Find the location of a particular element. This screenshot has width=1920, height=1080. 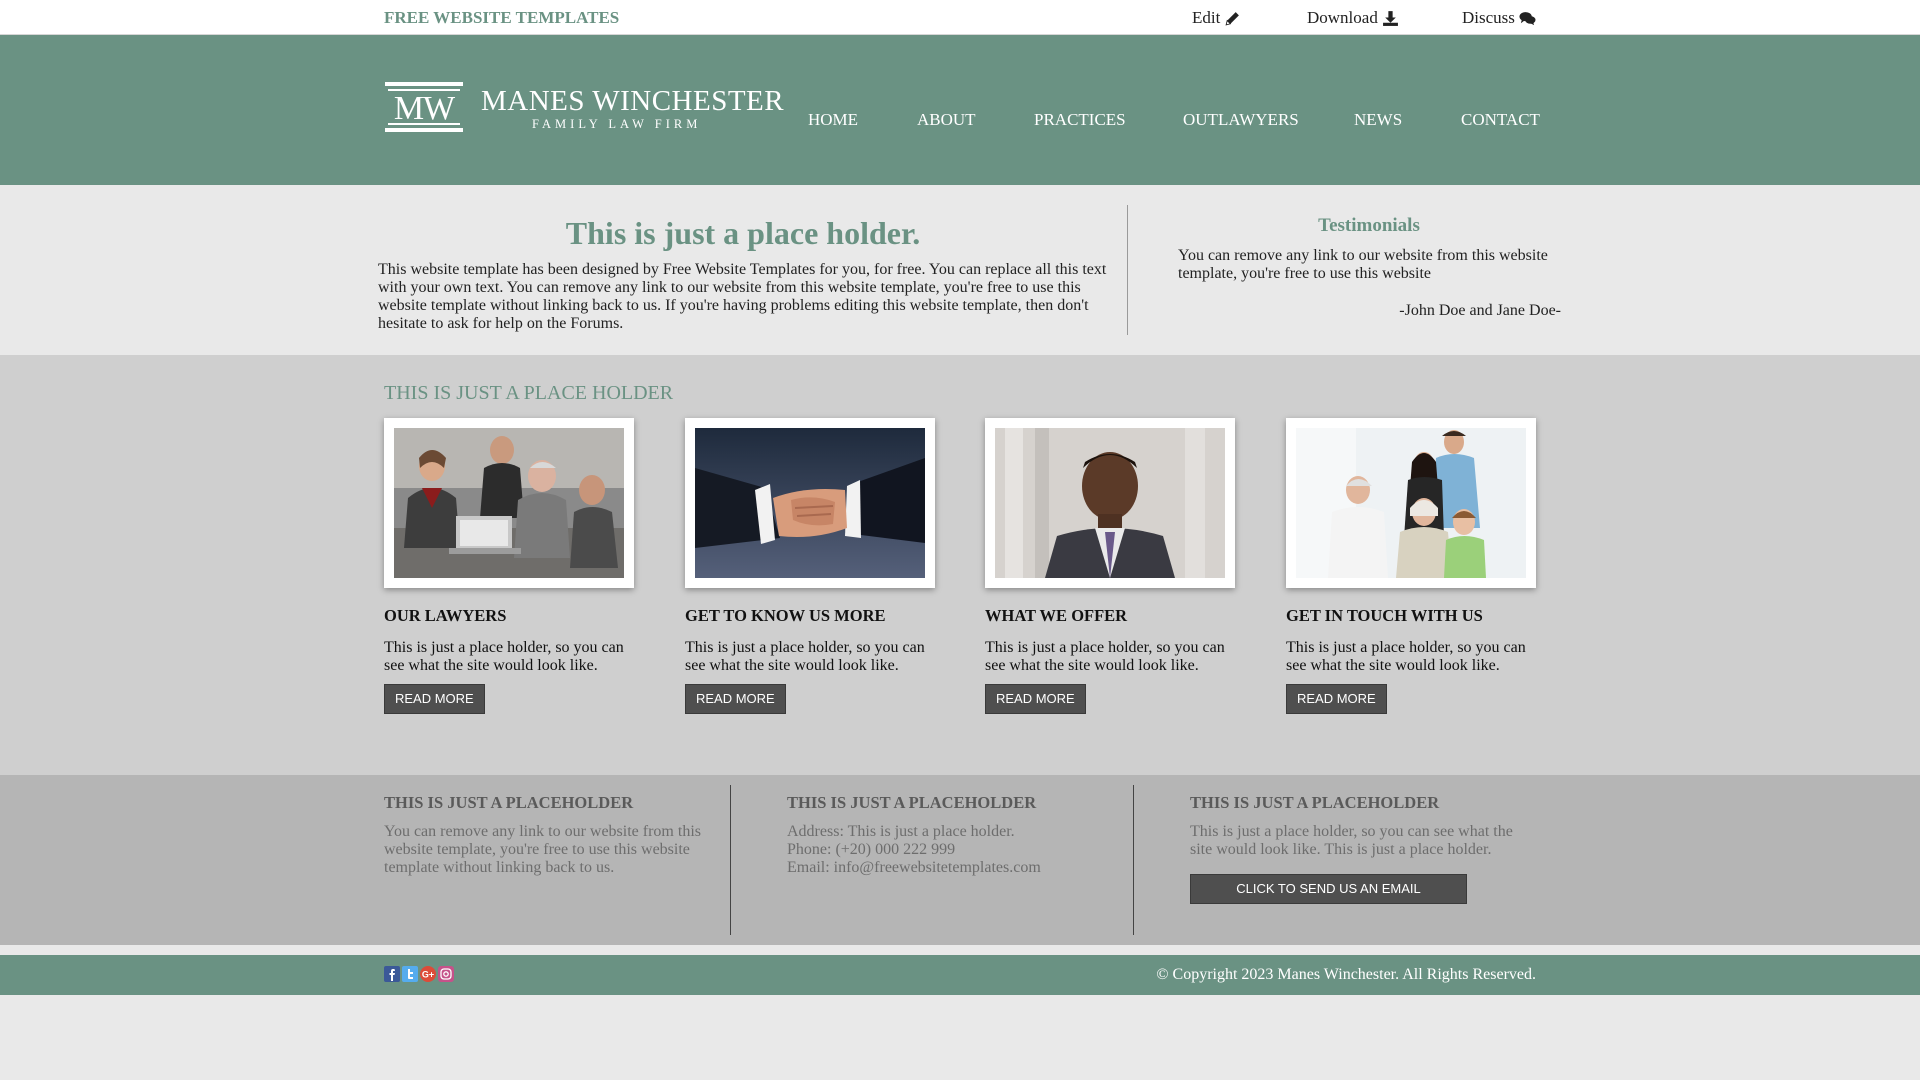

discuss-label: Discuss is located at coordinates (1488, 17).